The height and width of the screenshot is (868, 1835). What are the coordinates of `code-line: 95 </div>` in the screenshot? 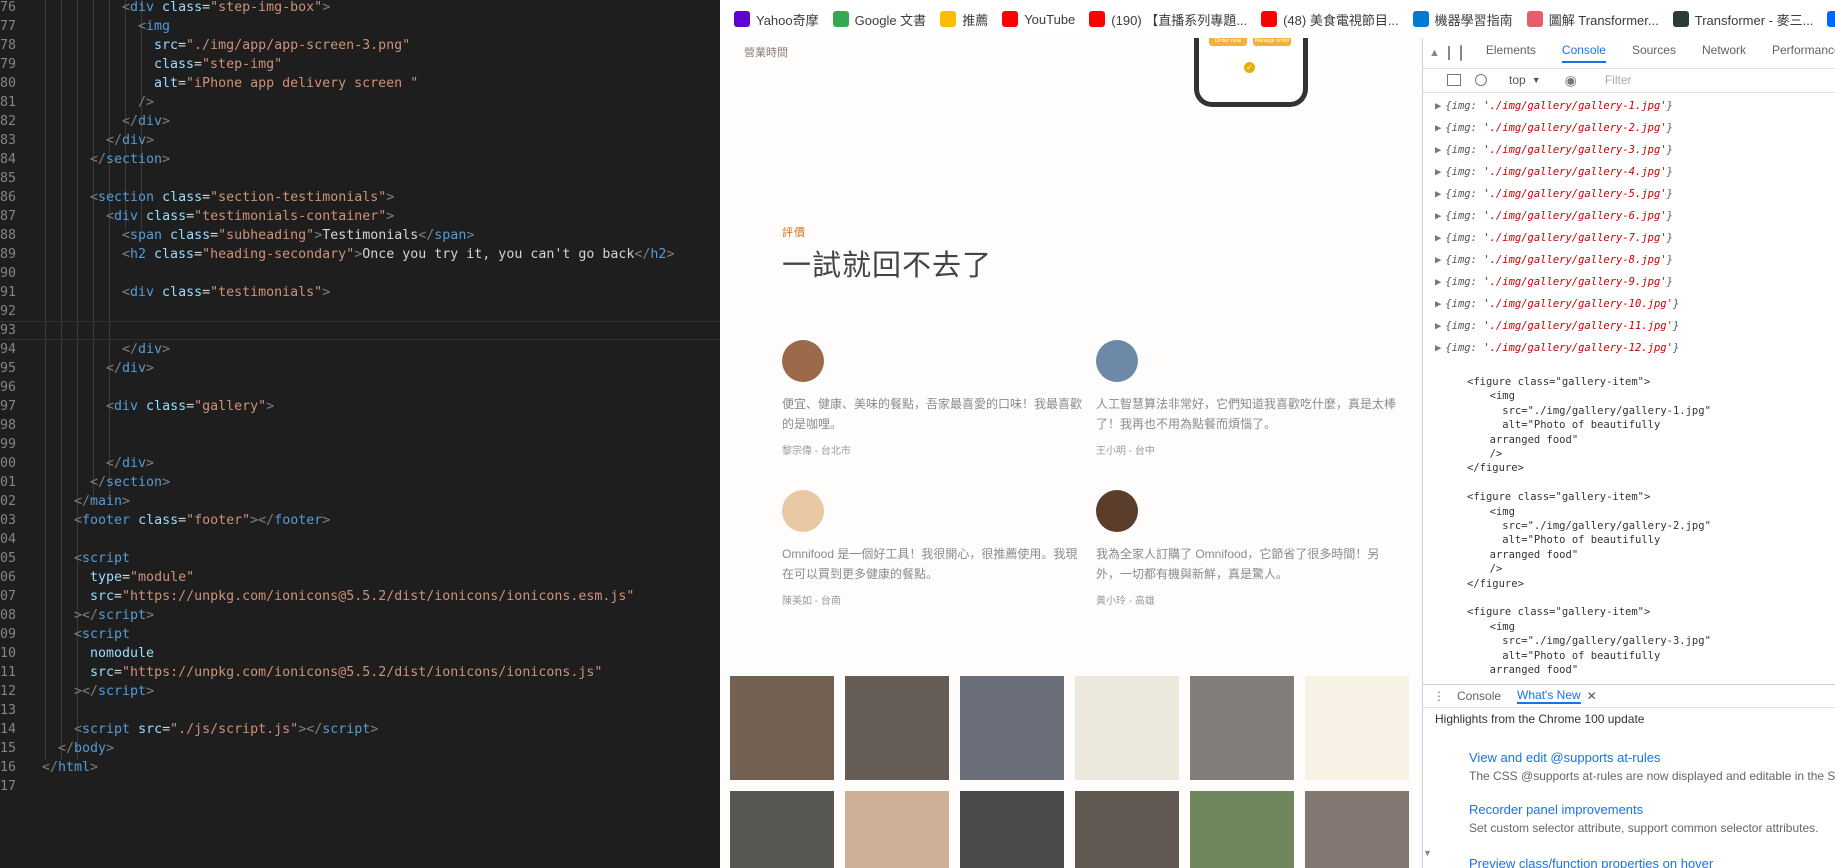 It's located at (360, 368).